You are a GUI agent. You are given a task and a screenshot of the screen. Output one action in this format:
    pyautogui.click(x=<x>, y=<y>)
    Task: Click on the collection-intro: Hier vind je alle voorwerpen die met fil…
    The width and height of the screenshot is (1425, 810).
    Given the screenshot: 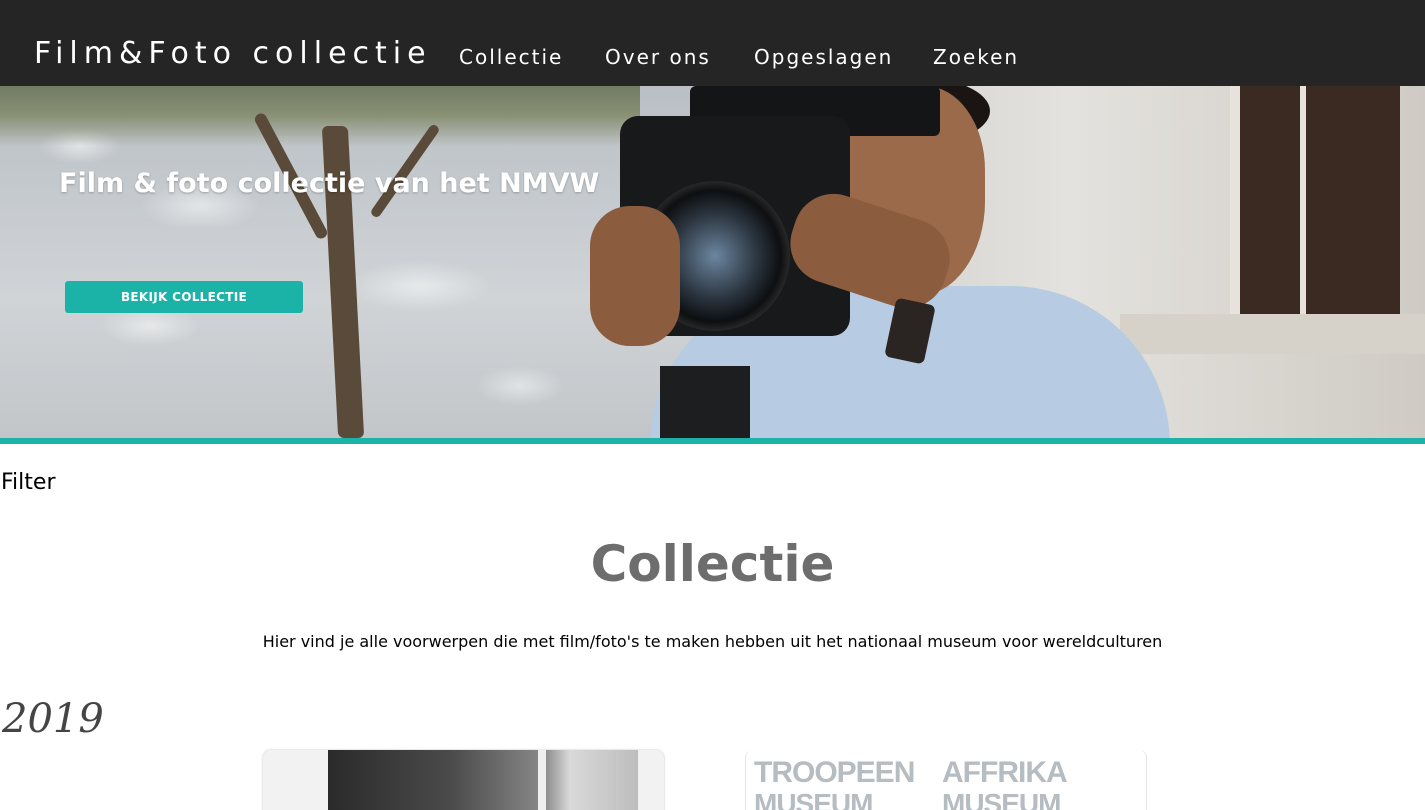 What is the action you would take?
    pyautogui.click(x=712, y=641)
    